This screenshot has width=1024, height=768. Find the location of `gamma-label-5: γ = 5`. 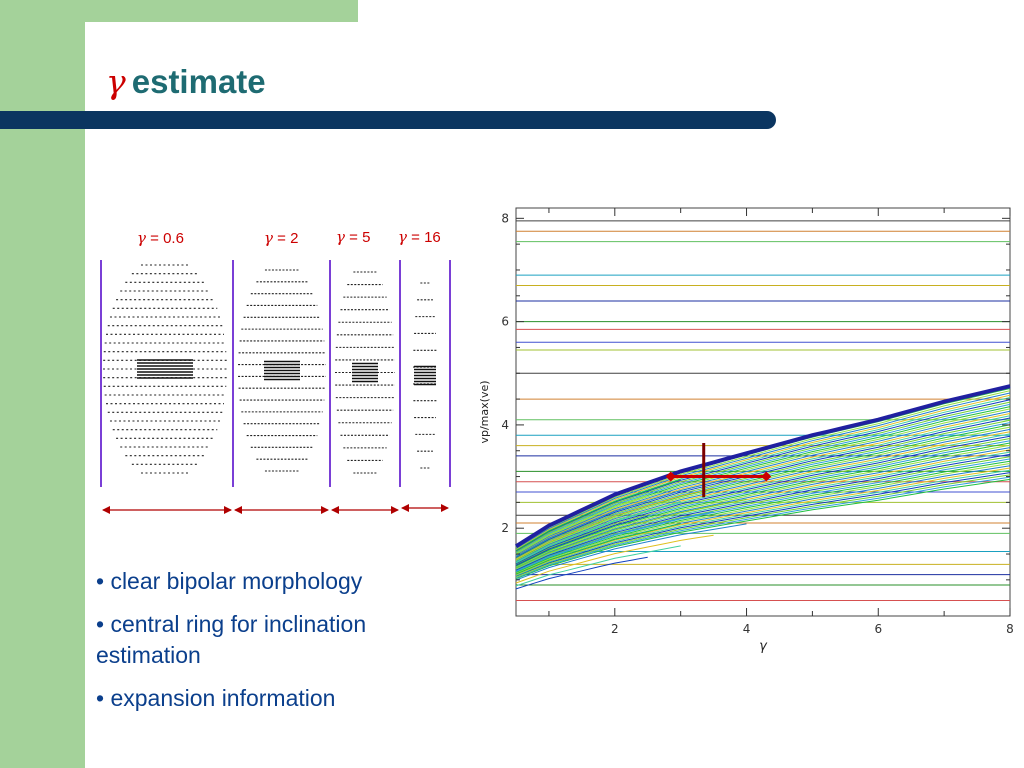

gamma-label-5: γ = 5 is located at coordinates (353, 237).